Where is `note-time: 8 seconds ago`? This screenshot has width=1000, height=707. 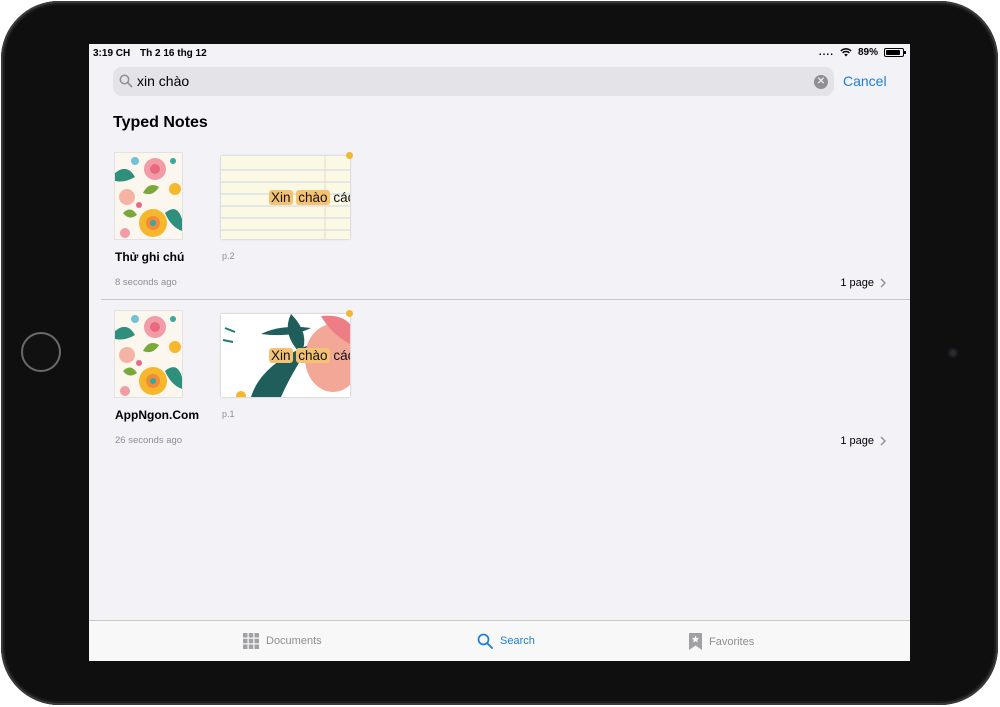
note-time: 8 seconds ago is located at coordinates (146, 282).